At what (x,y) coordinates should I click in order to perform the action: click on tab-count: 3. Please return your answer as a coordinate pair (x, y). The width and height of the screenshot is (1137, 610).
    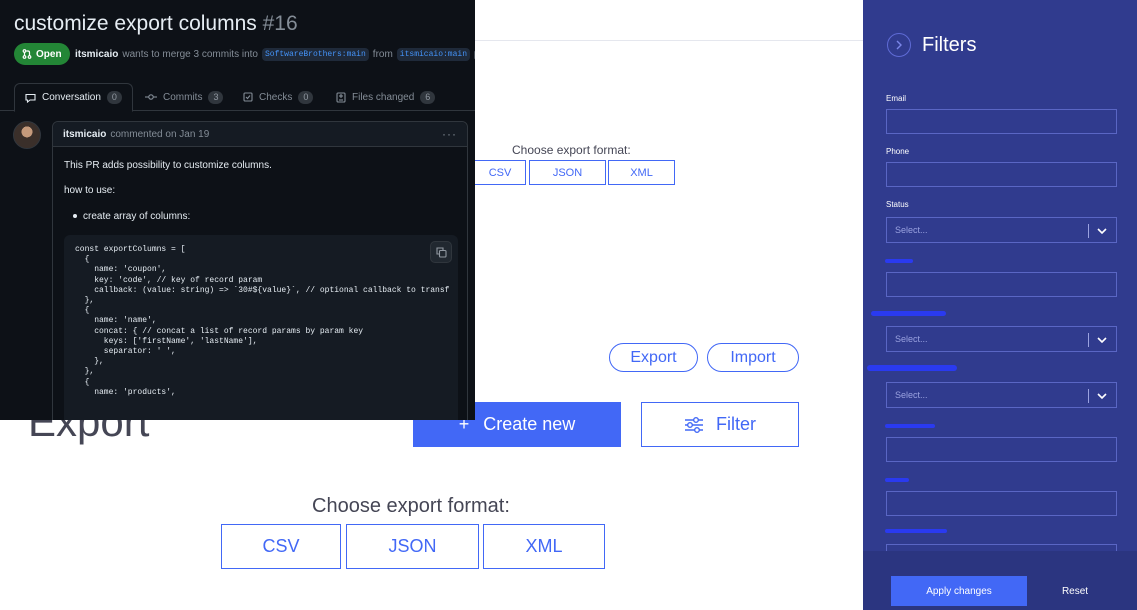
    Looking at the image, I should click on (216, 97).